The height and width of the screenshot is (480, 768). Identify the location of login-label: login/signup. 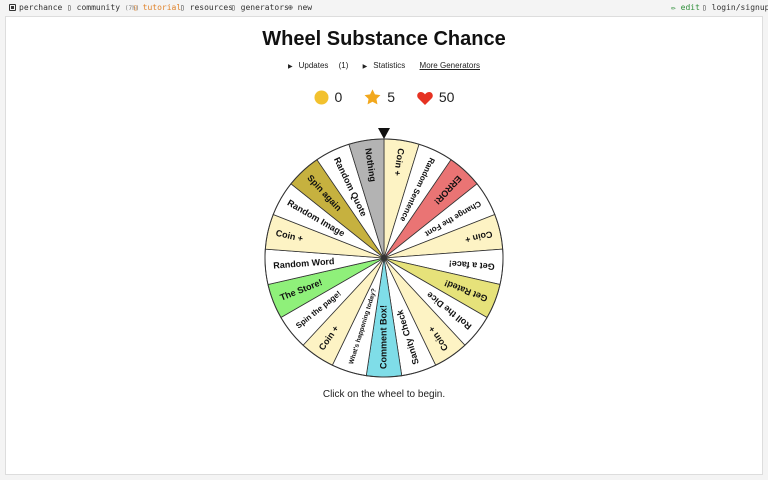
(739, 7).